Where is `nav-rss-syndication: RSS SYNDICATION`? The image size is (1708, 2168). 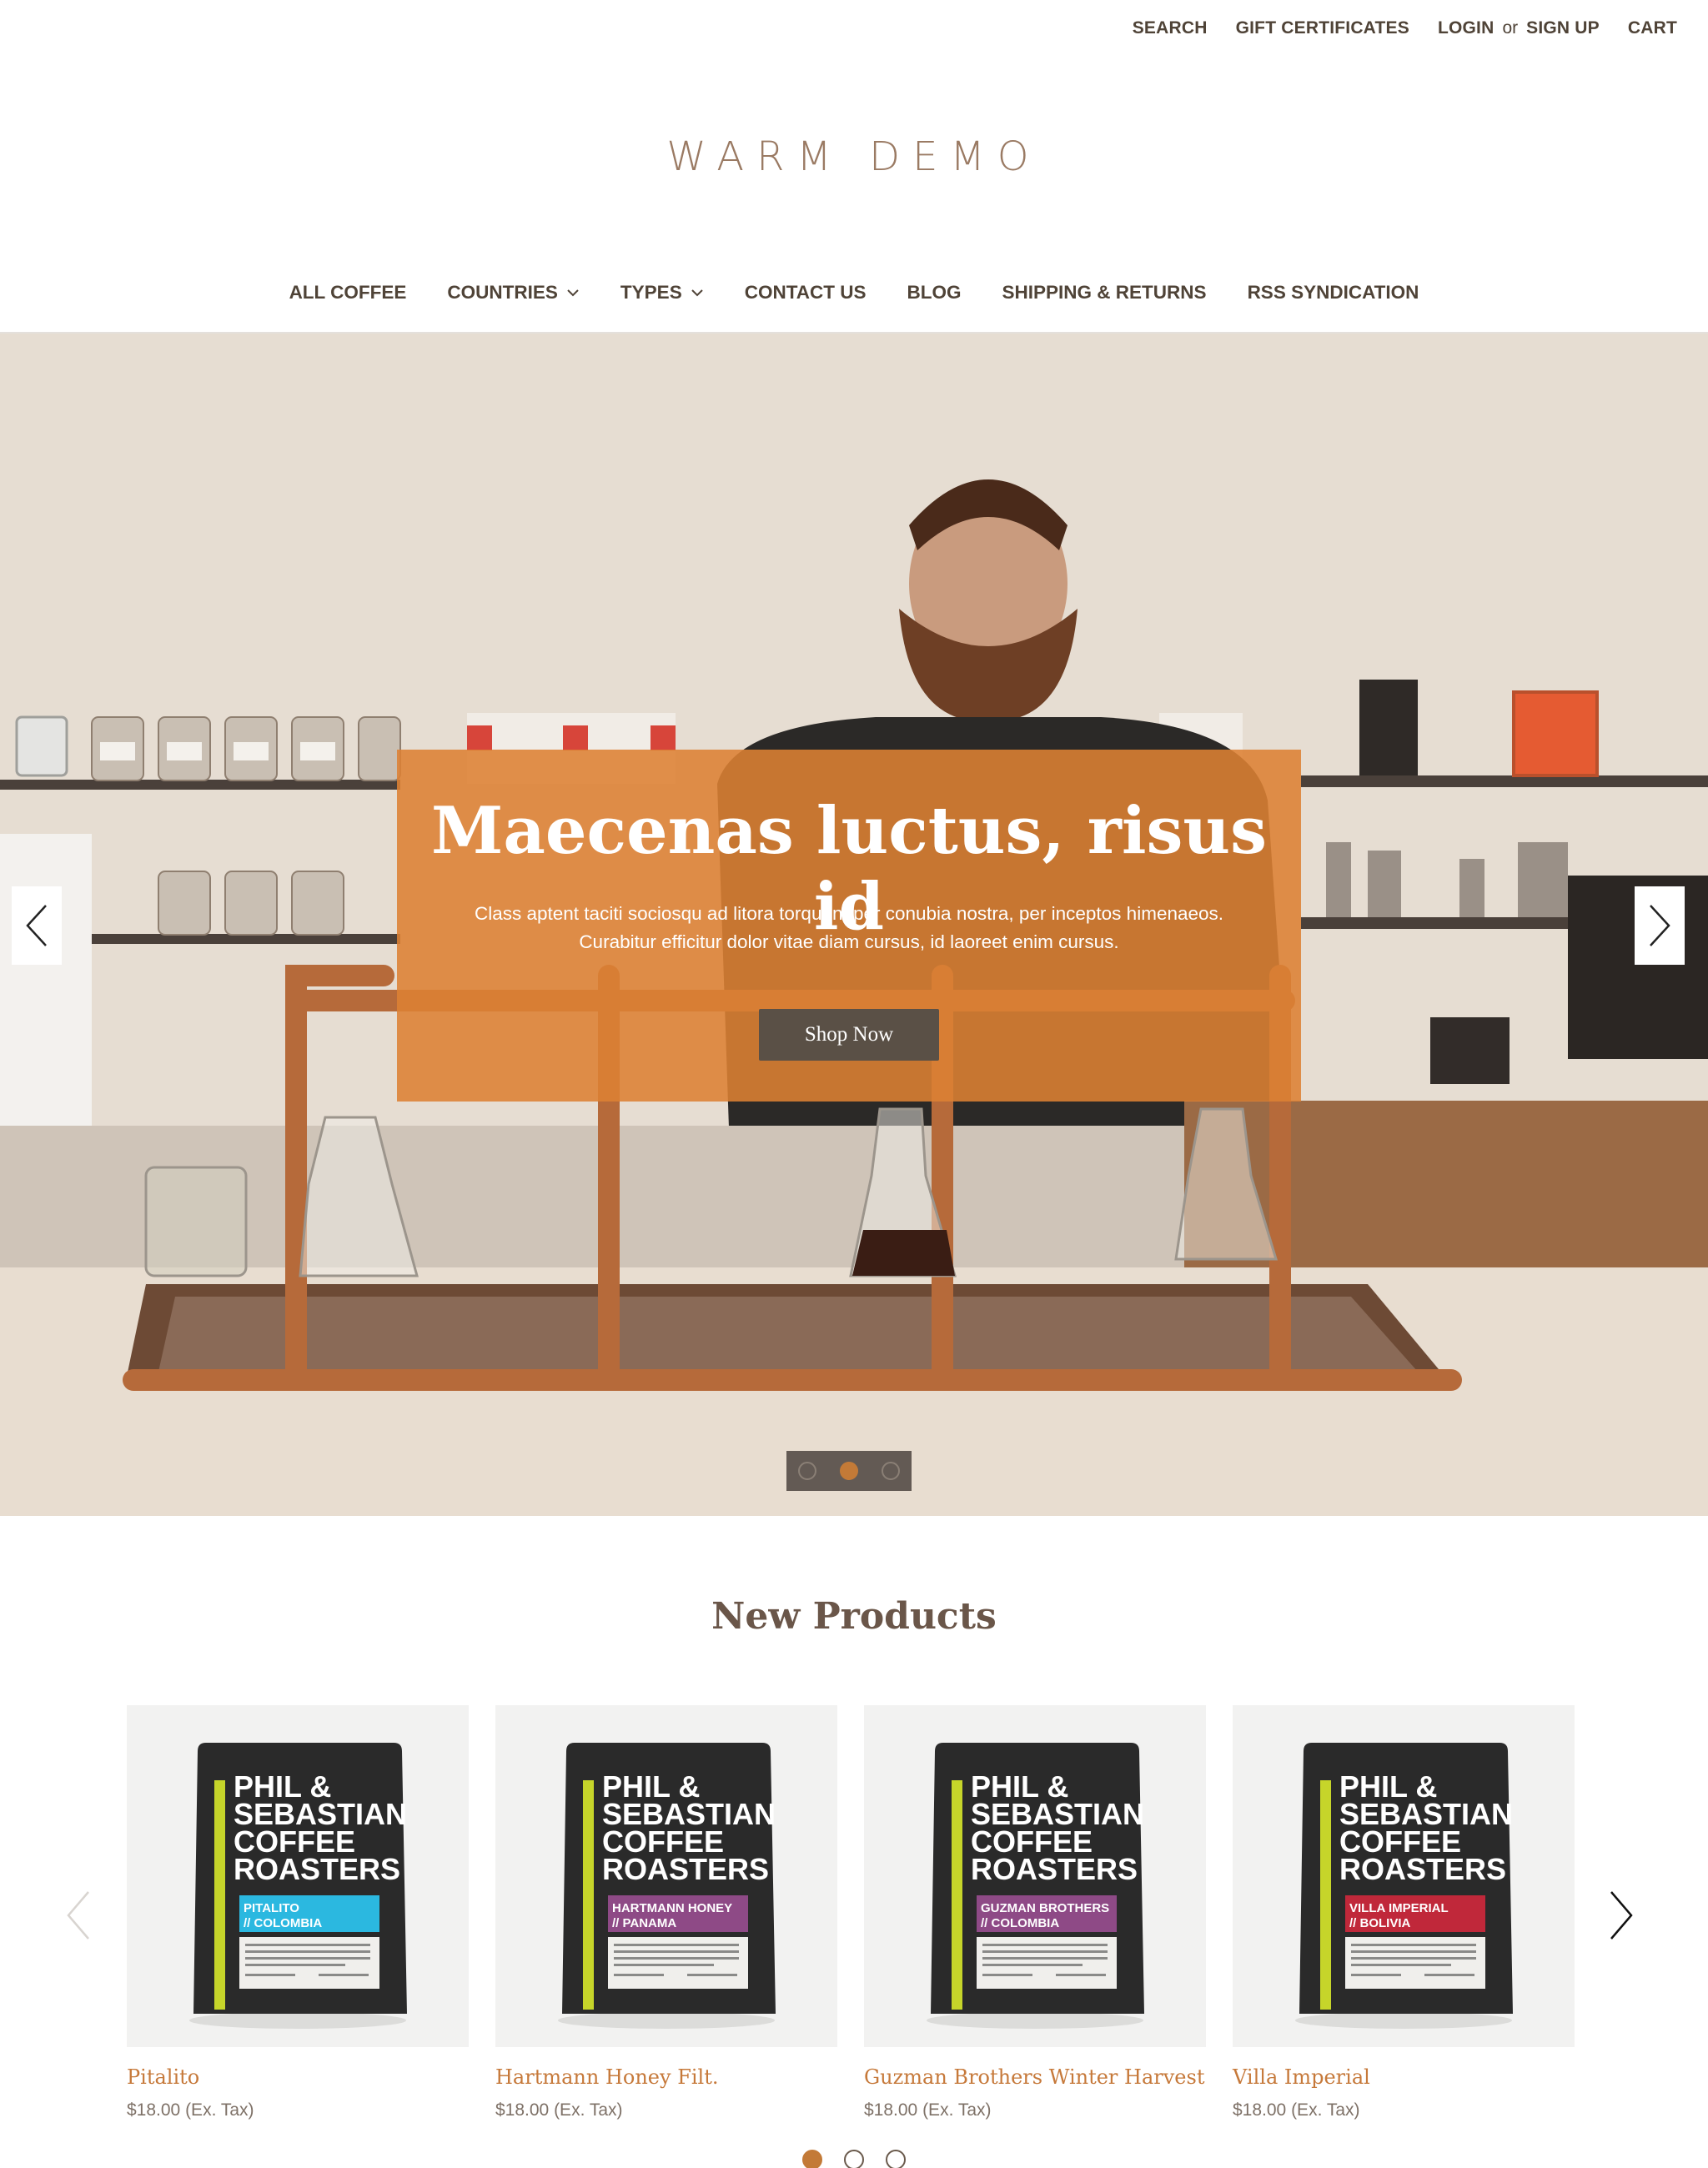 nav-rss-syndication: RSS SYNDICATION is located at coordinates (1333, 293).